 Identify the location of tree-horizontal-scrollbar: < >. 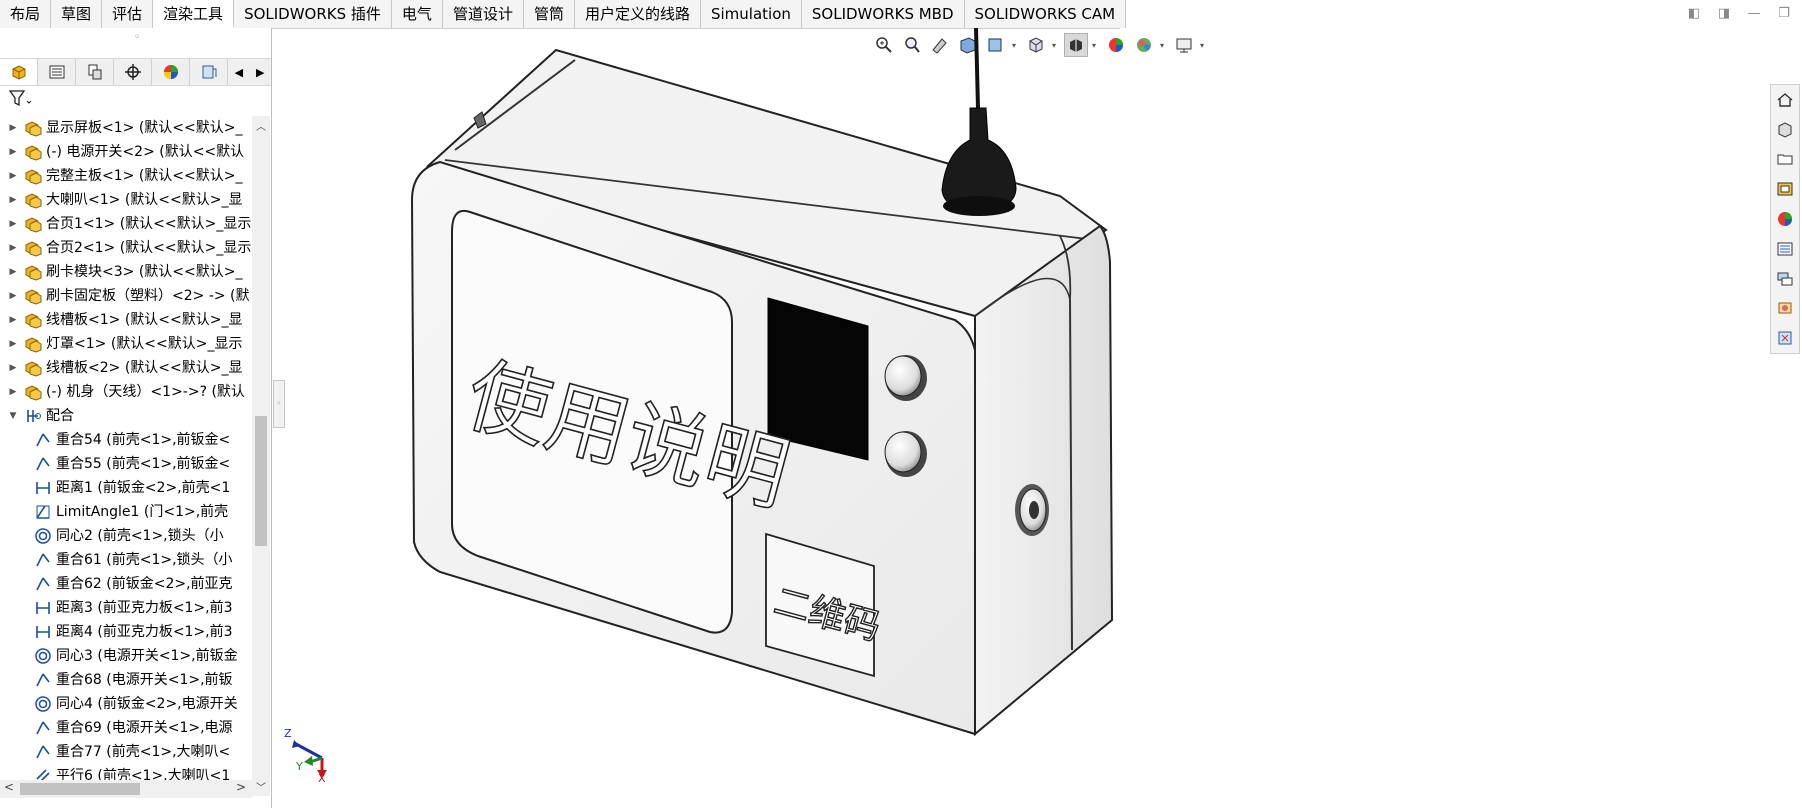
(126, 789).